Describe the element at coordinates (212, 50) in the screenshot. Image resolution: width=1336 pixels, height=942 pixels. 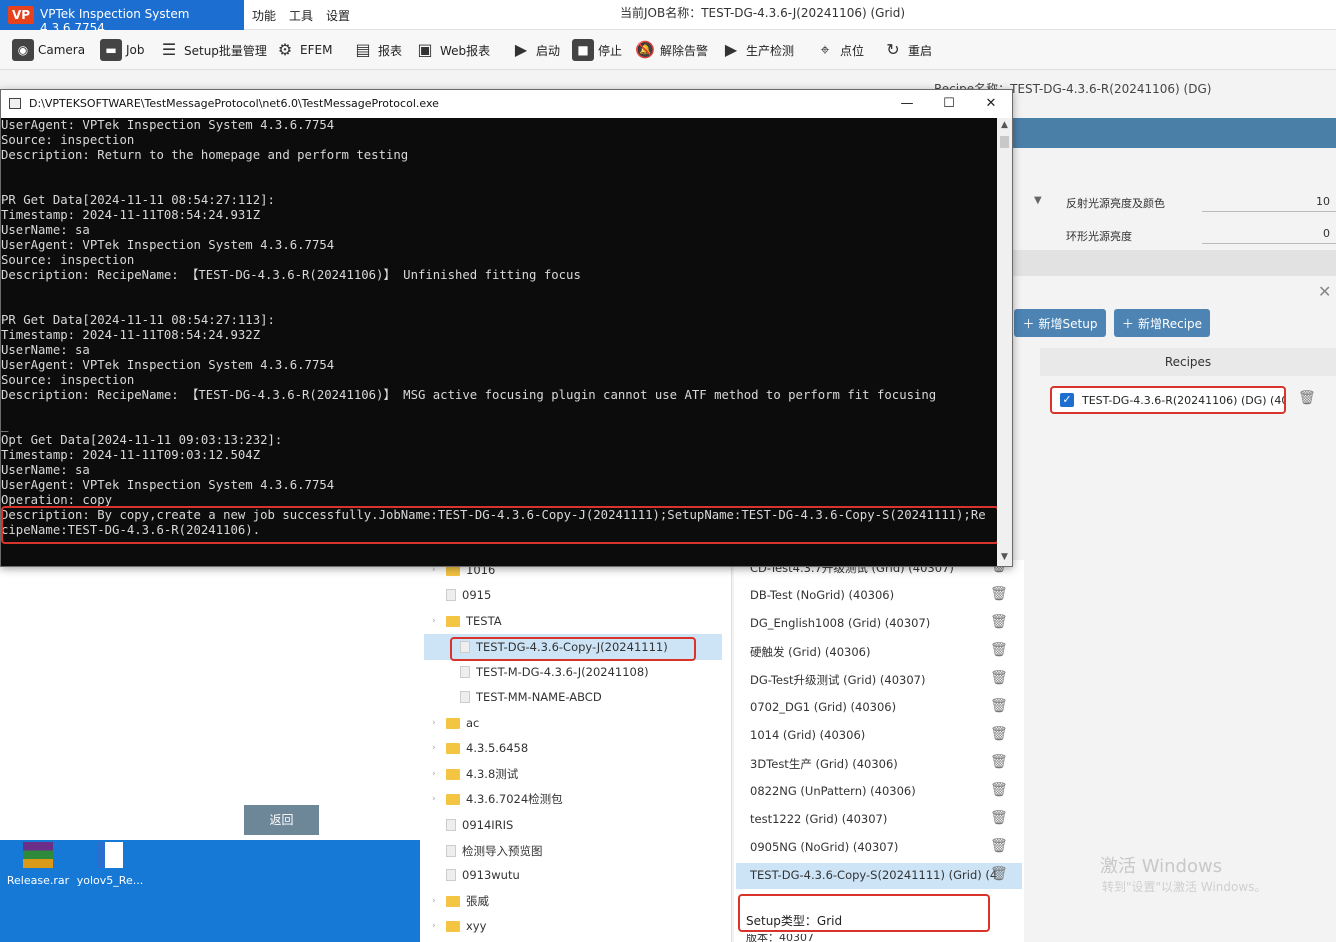
I see `setup-batch-button: ☰ Setup批量管理` at that location.